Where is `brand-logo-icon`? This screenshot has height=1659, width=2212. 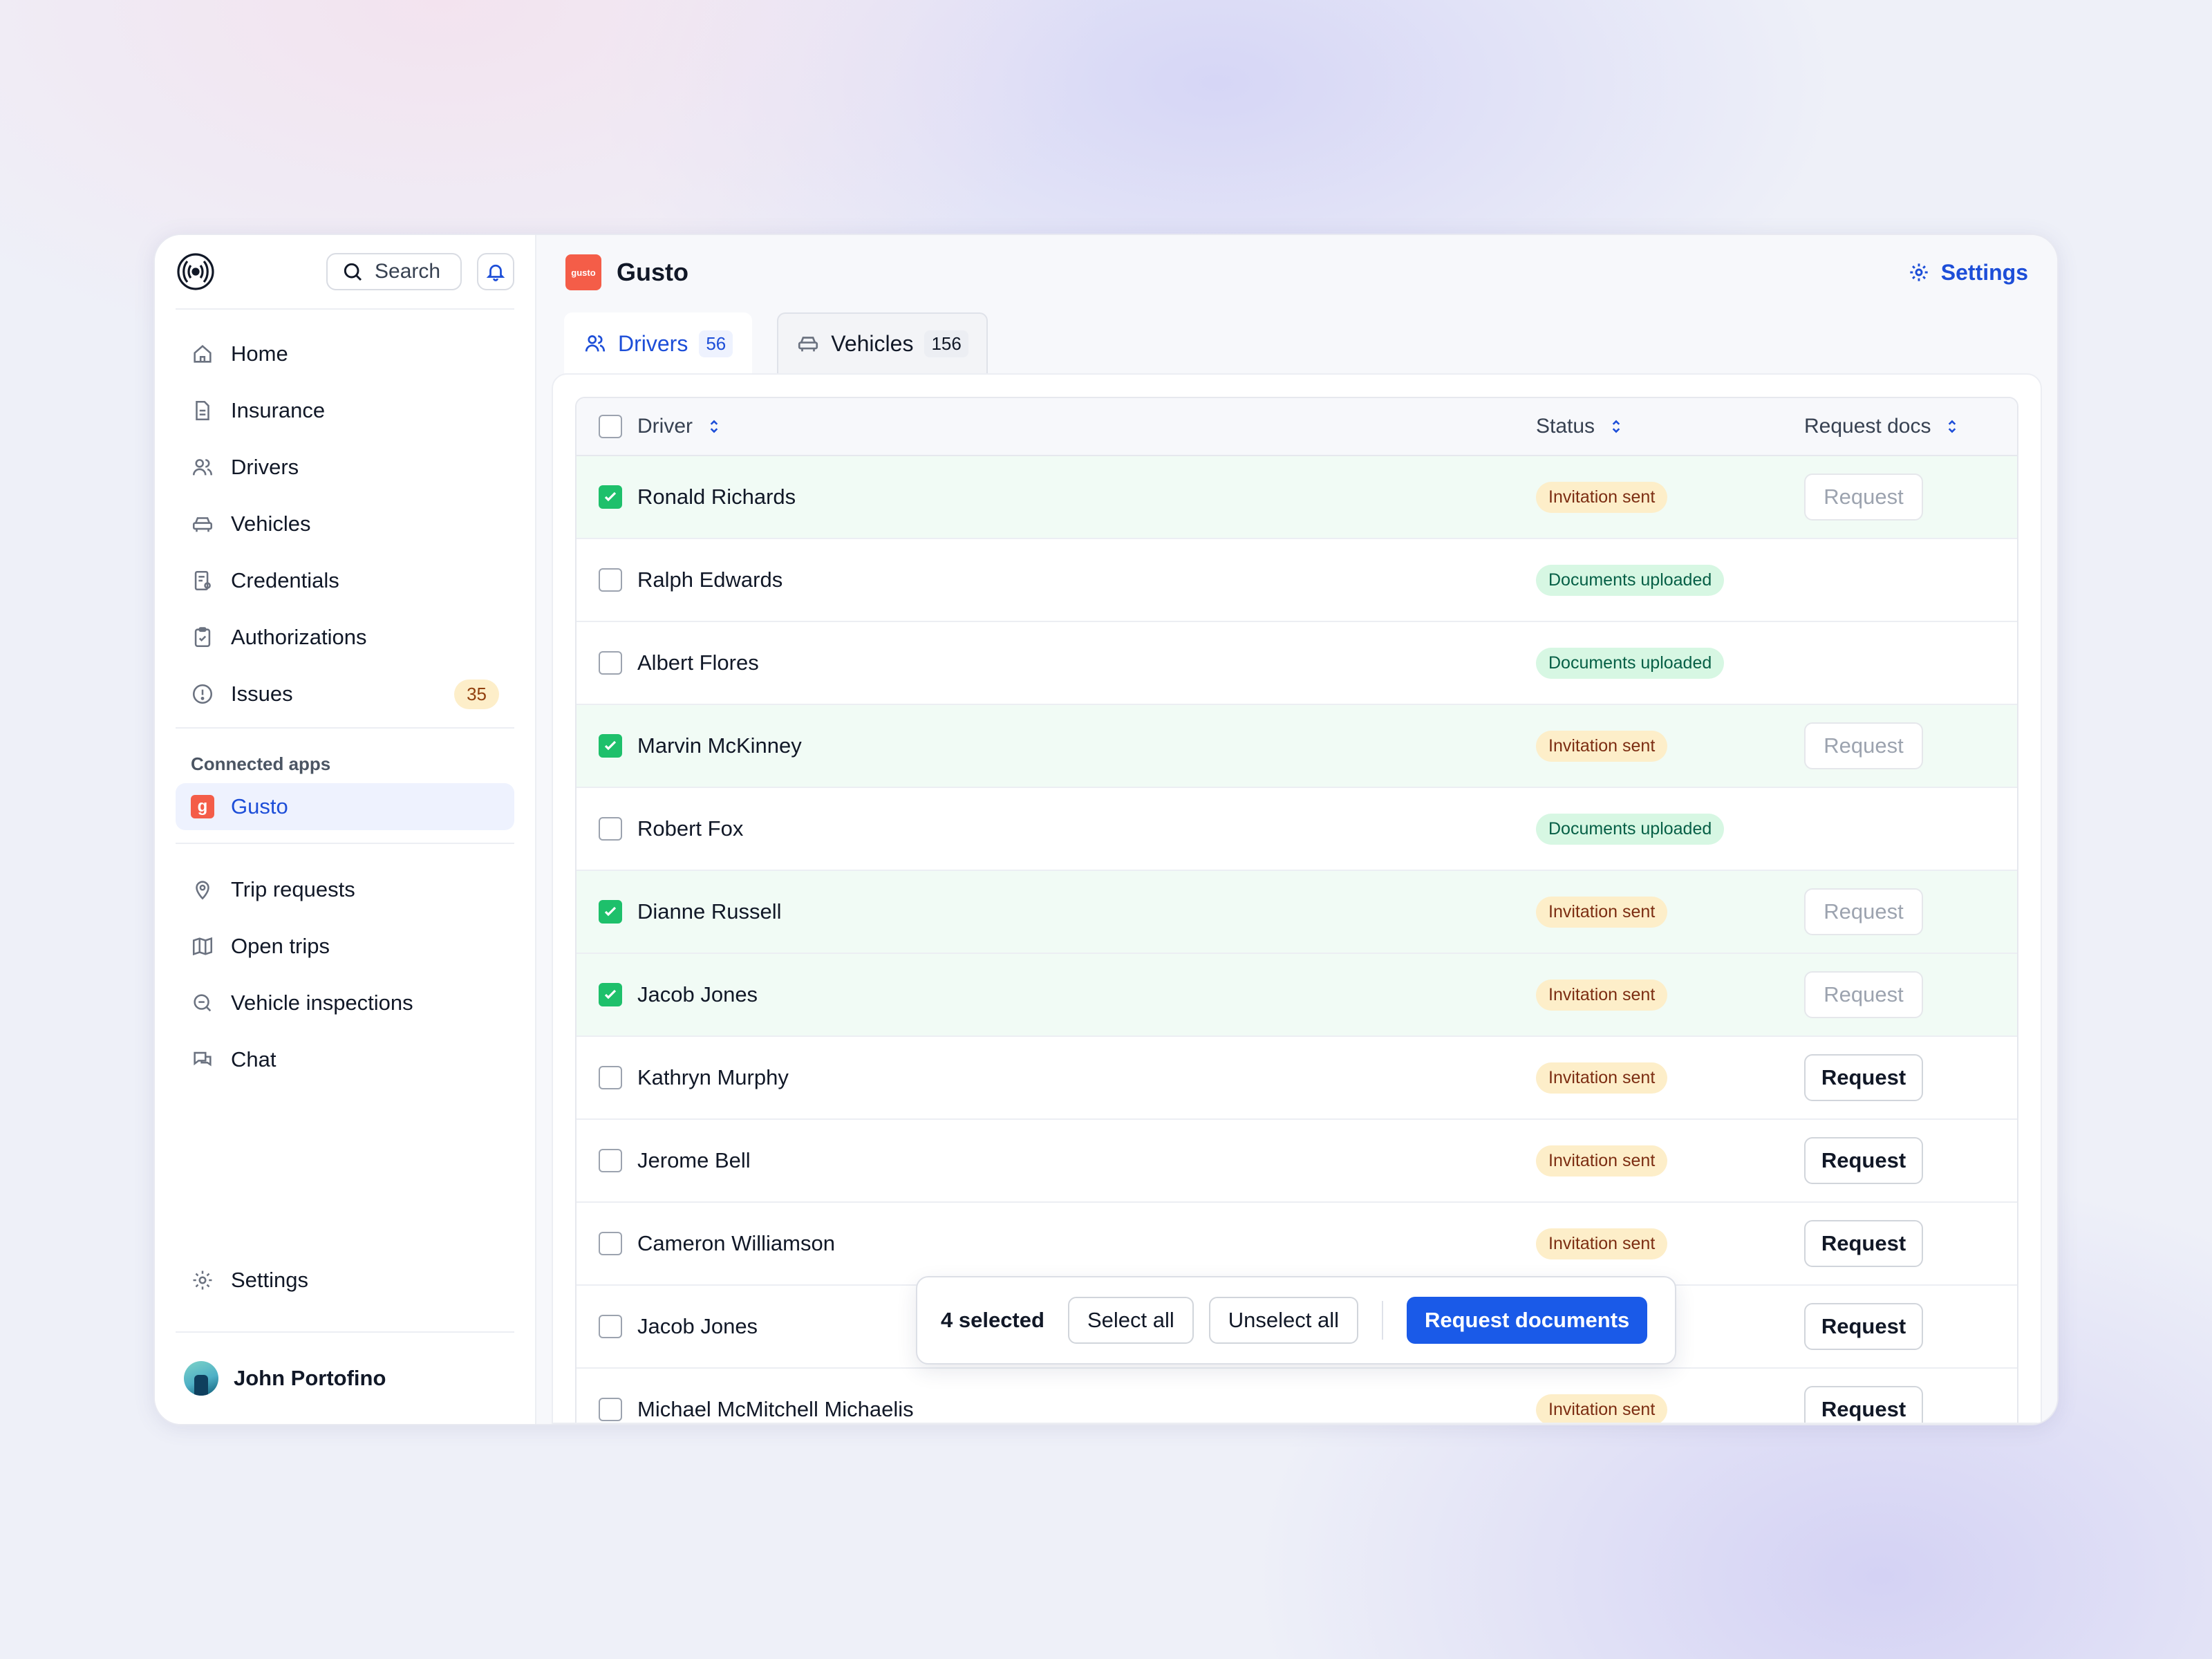
brand-logo-icon is located at coordinates (196, 272).